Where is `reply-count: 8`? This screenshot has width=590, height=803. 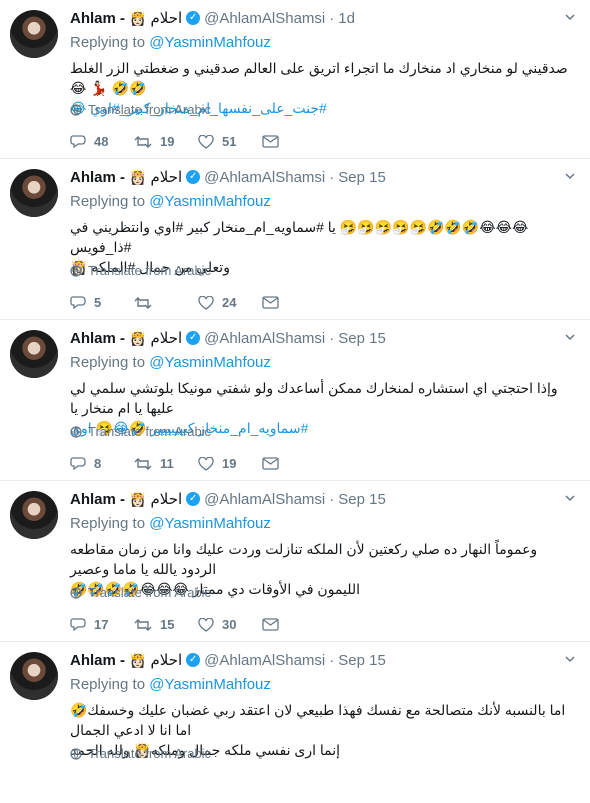
reply-count: 8 is located at coordinates (98, 463).